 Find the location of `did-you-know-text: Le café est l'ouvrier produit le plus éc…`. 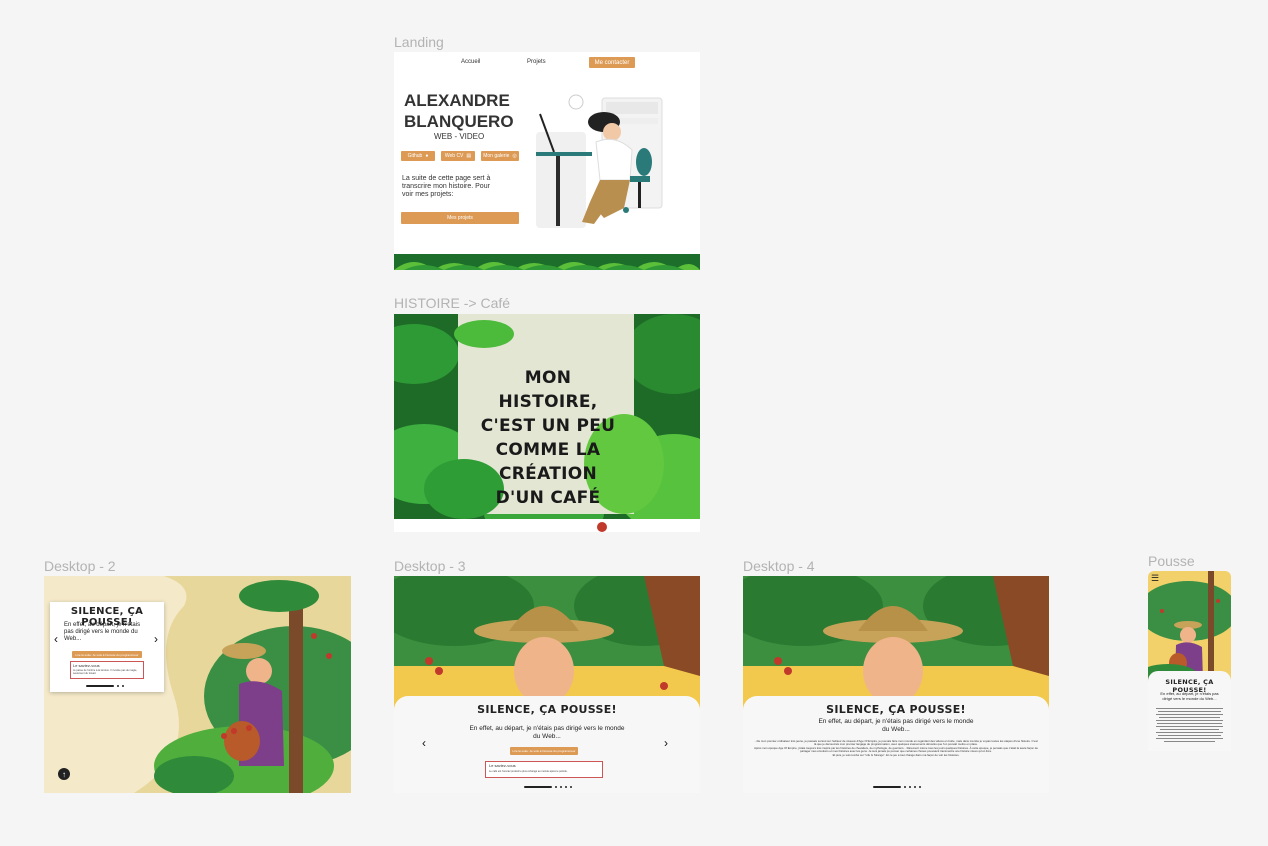

did-you-know-text: Le café est l'ouvrier produit le plus éc… is located at coordinates (528, 771).